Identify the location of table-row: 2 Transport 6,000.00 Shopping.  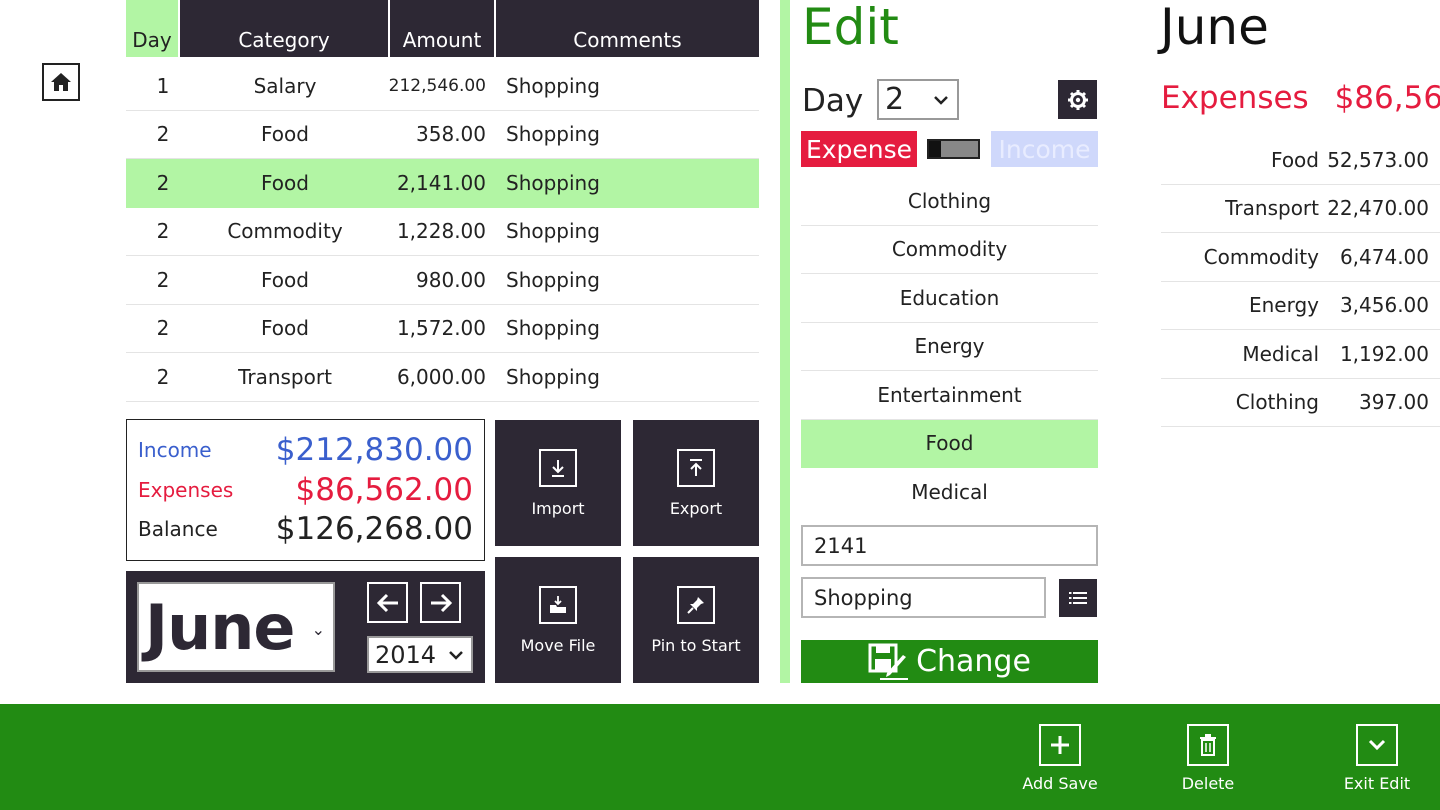
(442, 377).